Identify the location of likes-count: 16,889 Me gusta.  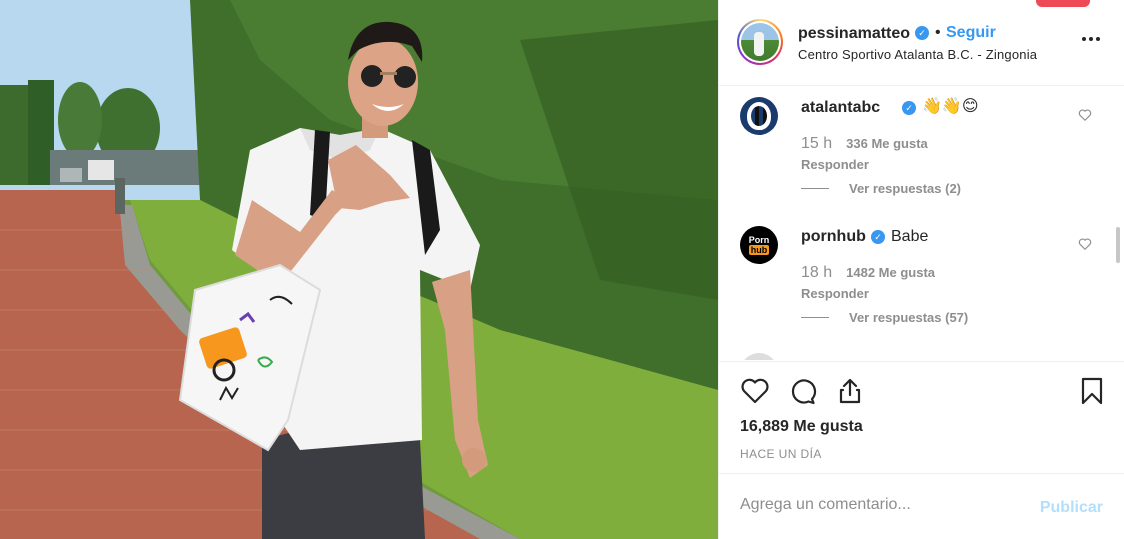
(801, 427).